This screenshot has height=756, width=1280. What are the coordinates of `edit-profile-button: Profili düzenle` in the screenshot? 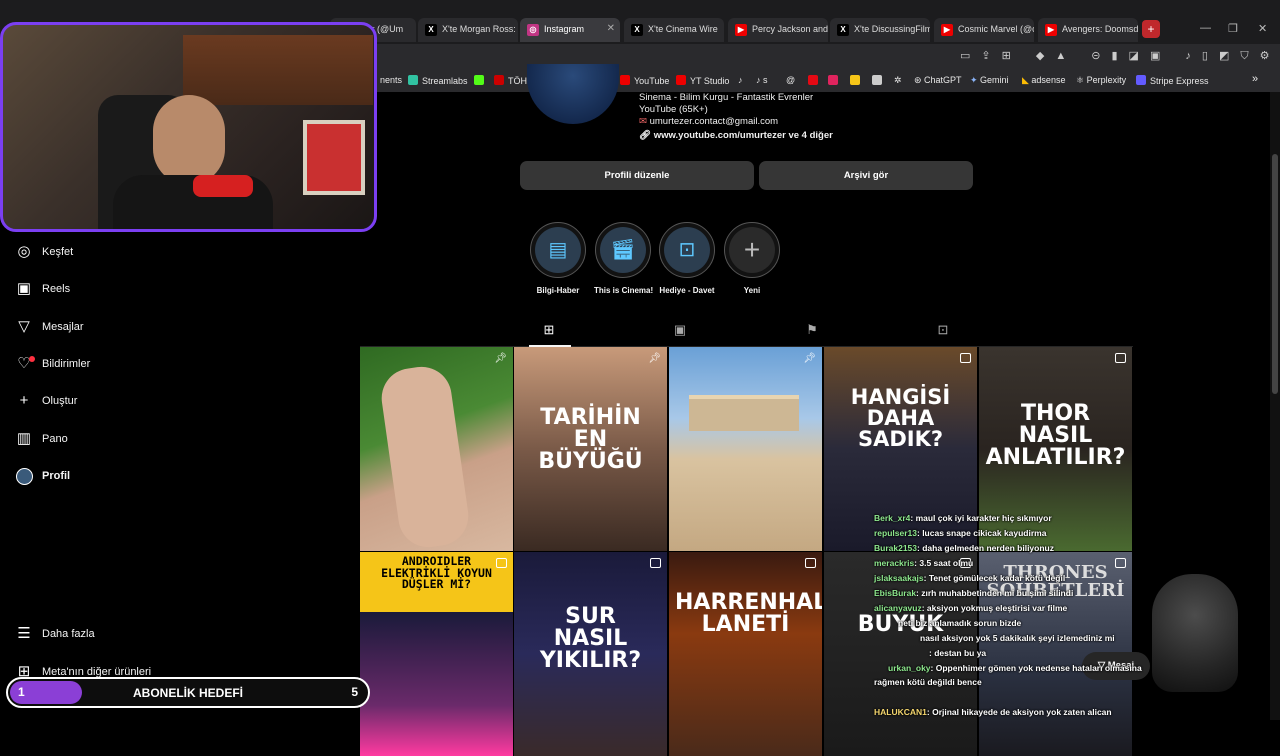 It's located at (637, 175).